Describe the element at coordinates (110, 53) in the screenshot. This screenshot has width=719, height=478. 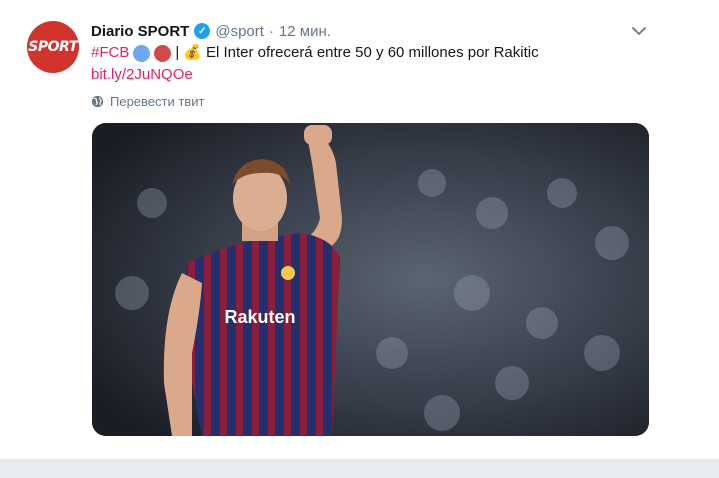
I see `hashtag-link: #FCB` at that location.